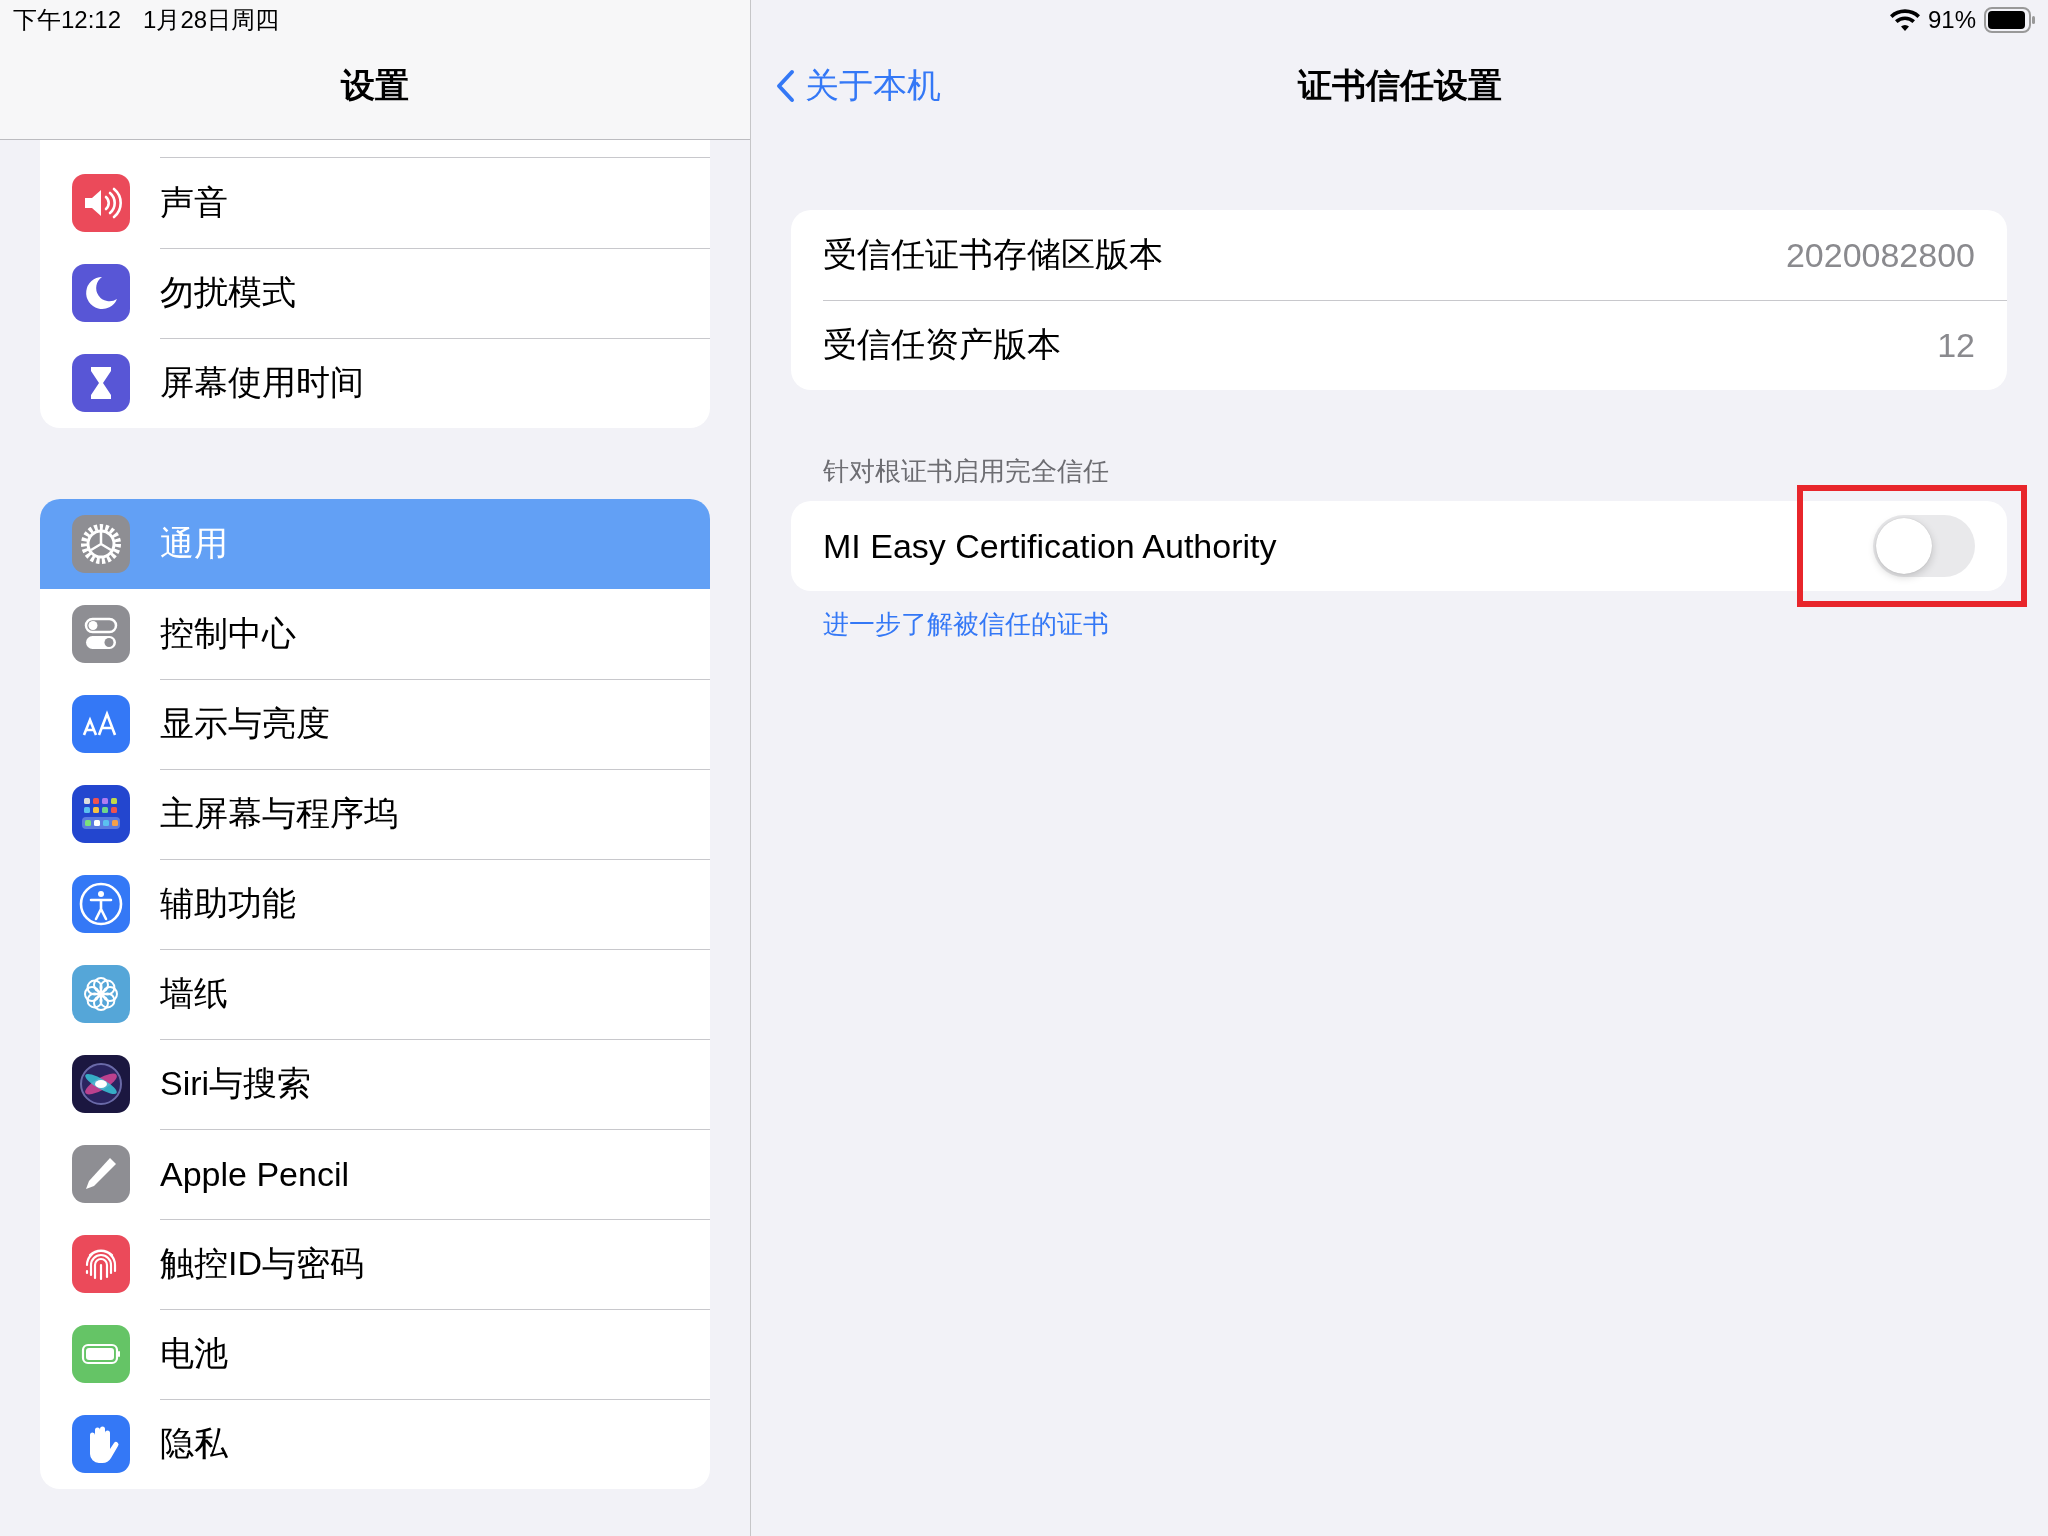 This screenshot has height=1536, width=2048. What do you see at coordinates (375, 904) in the screenshot?
I see `sidebar-item: 辅助功能` at bounding box center [375, 904].